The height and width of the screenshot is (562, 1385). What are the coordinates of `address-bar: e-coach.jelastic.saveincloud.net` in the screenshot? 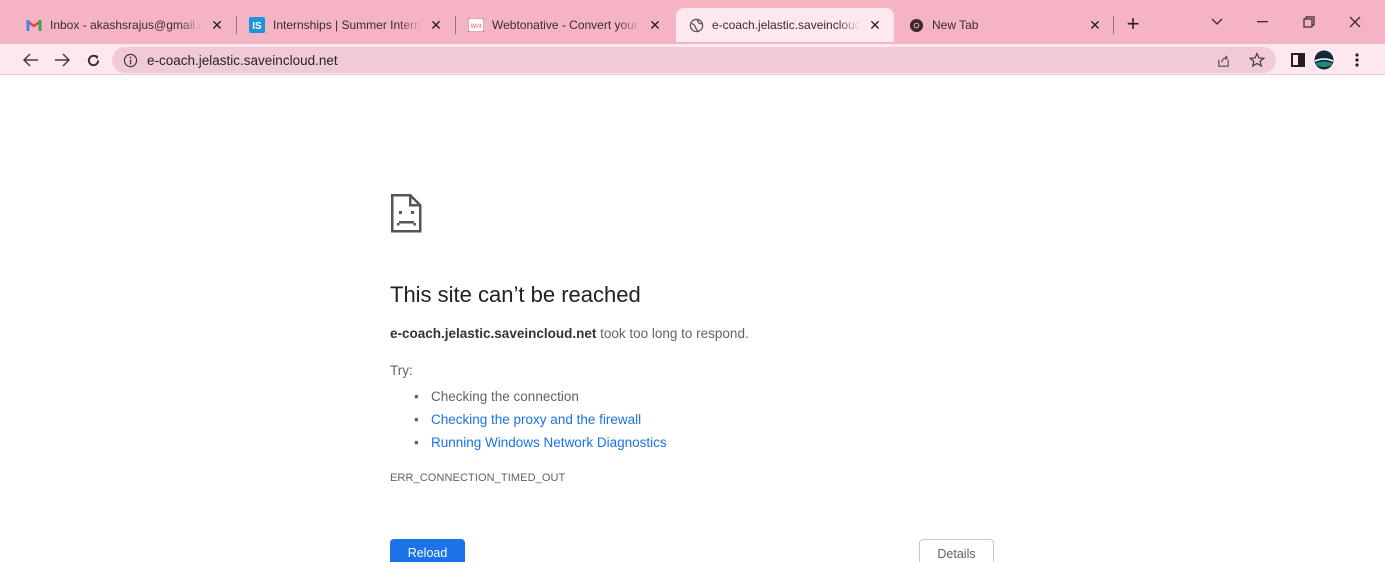 It's located at (694, 60).